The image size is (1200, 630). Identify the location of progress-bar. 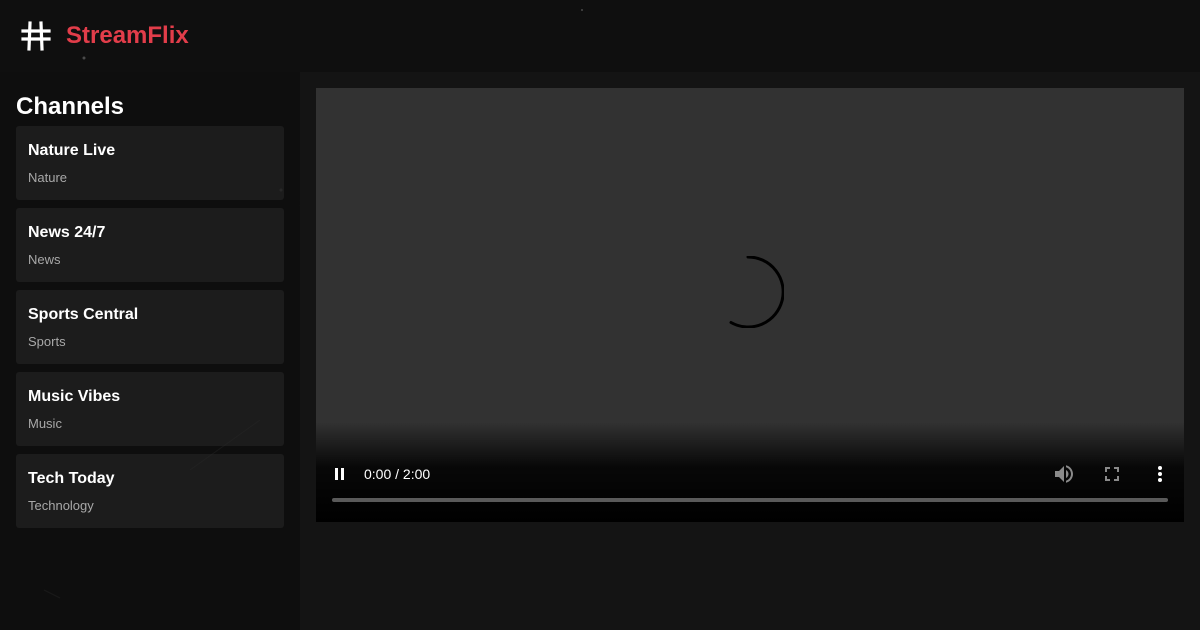
(750, 500).